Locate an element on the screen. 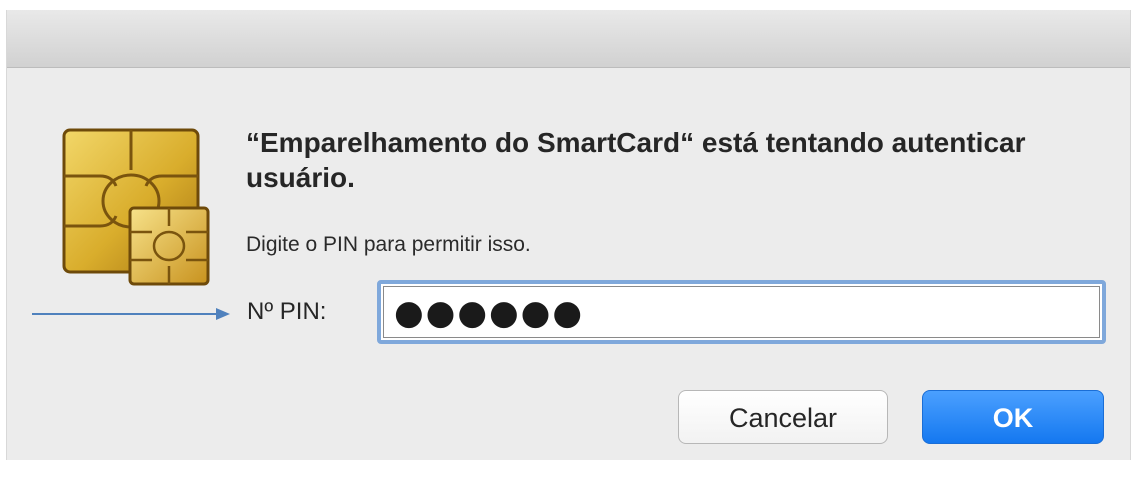 Image resolution: width=1141 pixels, height=486 pixels. annotation-arrow-icon is located at coordinates (131, 314).